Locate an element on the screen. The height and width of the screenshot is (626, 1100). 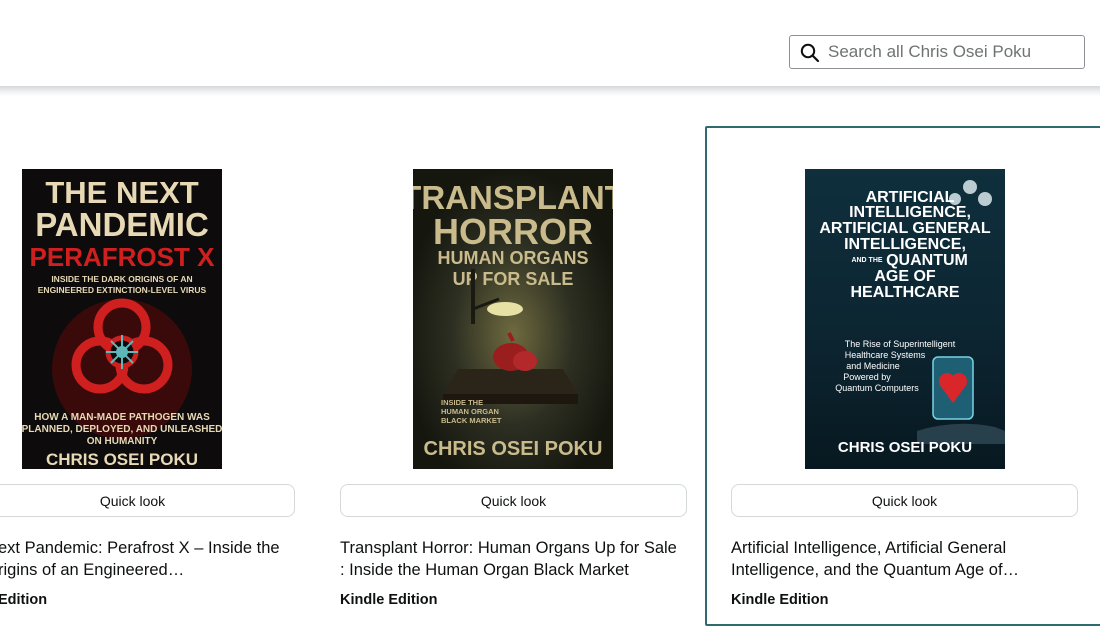
cover-blurb: PLANNED, DEPLOYED, AND UNLEASHED is located at coordinates (122, 429).